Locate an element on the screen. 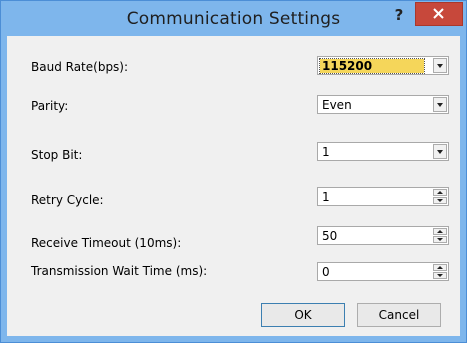  ok-button: OK is located at coordinates (303, 315).